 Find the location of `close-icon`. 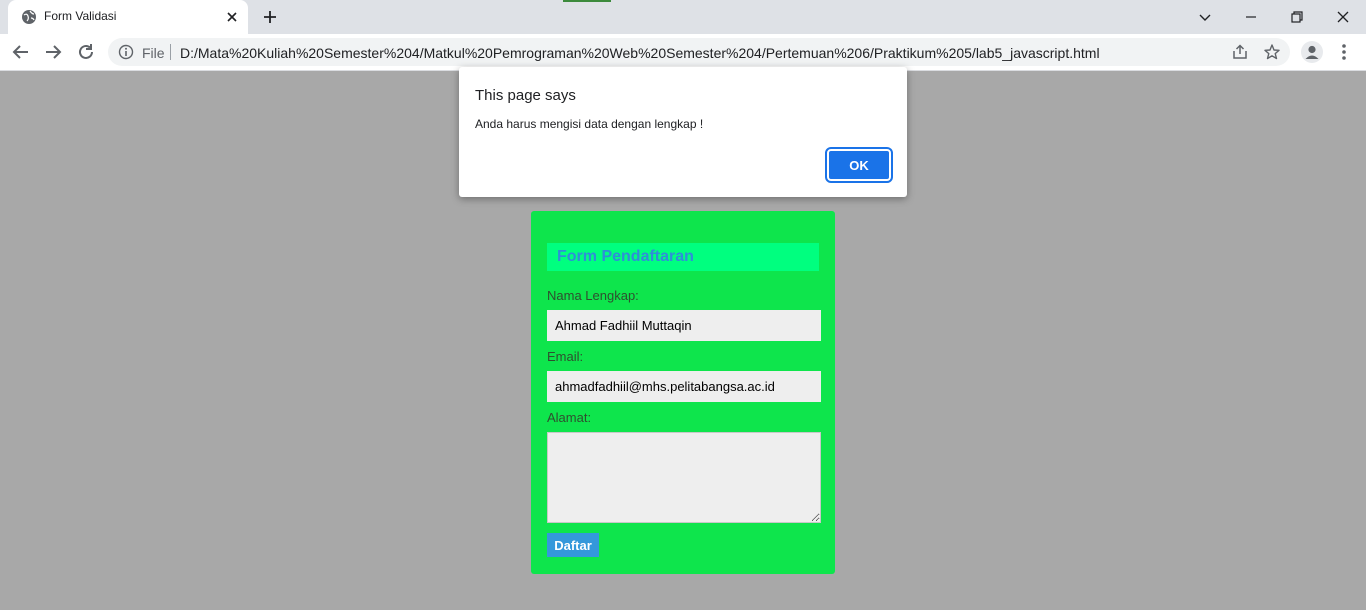

close-icon is located at coordinates (232, 17).